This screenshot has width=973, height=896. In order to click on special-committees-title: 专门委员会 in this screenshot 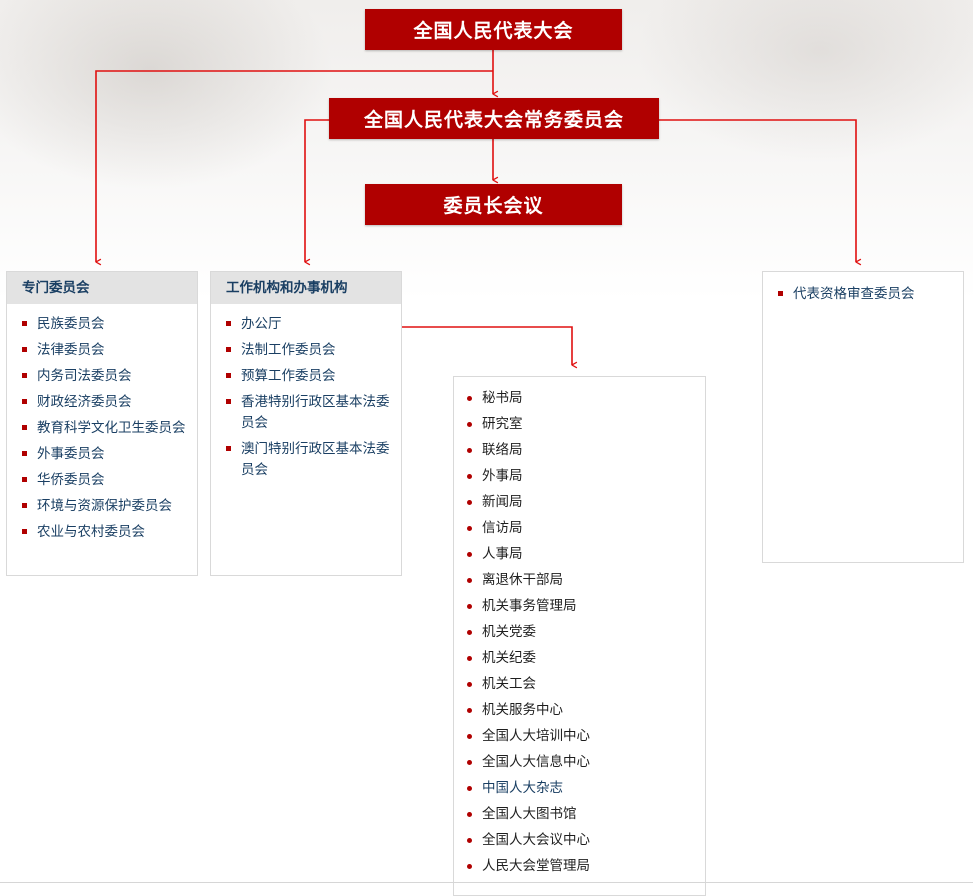, I will do `click(102, 288)`.